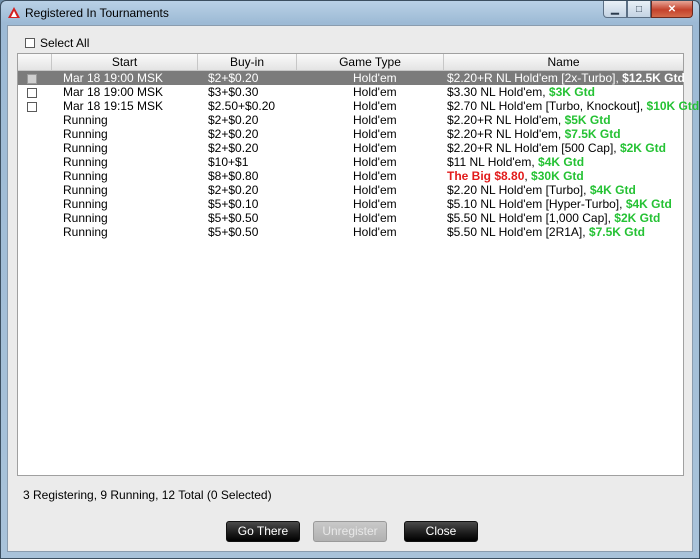 The width and height of the screenshot is (700, 559). I want to click on maximize-button: □, so click(639, 9).